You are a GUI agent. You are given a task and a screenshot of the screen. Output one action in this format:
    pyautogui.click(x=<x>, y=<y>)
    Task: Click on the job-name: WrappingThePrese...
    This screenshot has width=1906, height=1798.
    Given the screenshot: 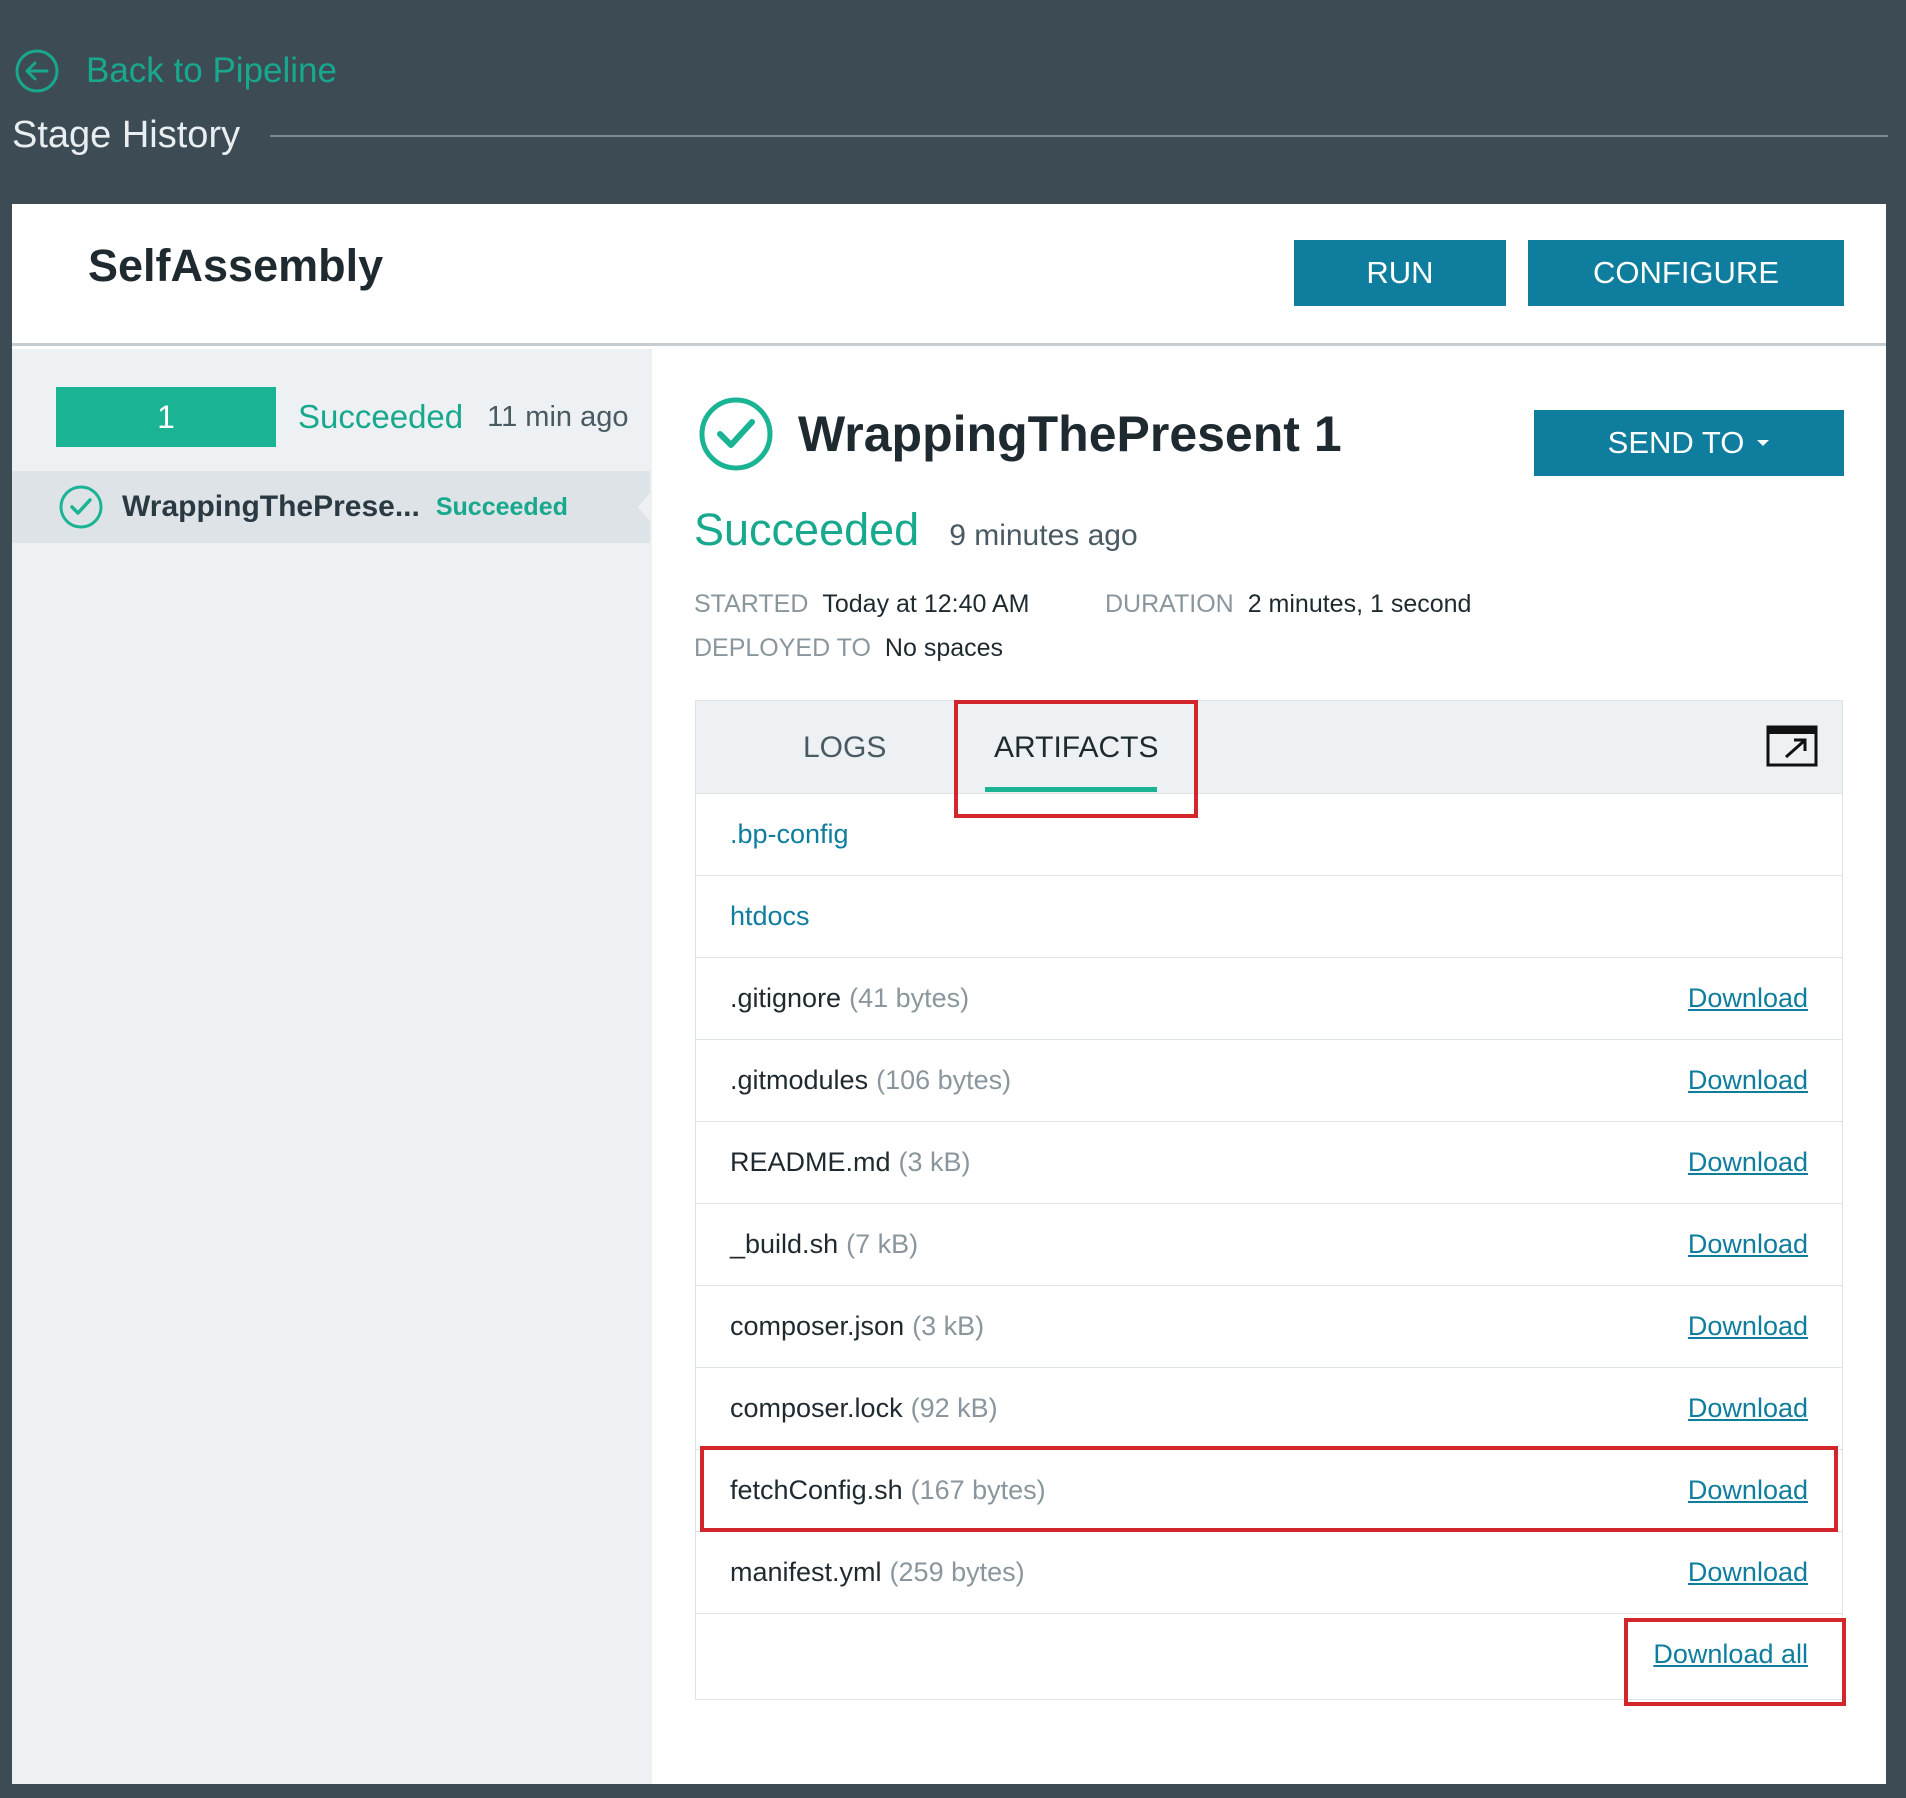 What is the action you would take?
    pyautogui.click(x=271, y=506)
    